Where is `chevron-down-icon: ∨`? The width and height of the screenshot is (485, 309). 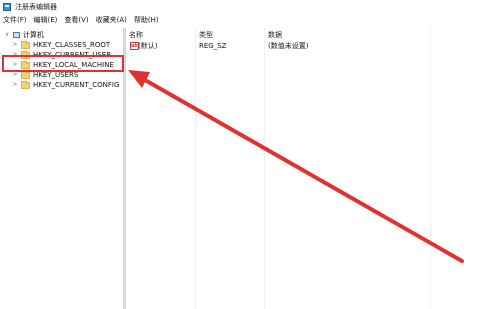
chevron-down-icon: ∨ is located at coordinates (7, 35).